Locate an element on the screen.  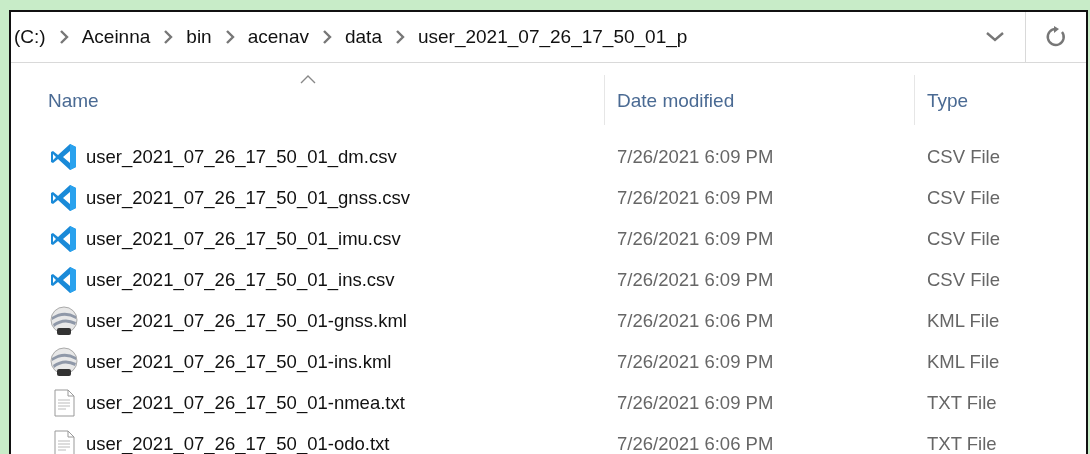
breadcrumb-item: user_2021_07_26_17_50_01_p is located at coordinates (552, 37).